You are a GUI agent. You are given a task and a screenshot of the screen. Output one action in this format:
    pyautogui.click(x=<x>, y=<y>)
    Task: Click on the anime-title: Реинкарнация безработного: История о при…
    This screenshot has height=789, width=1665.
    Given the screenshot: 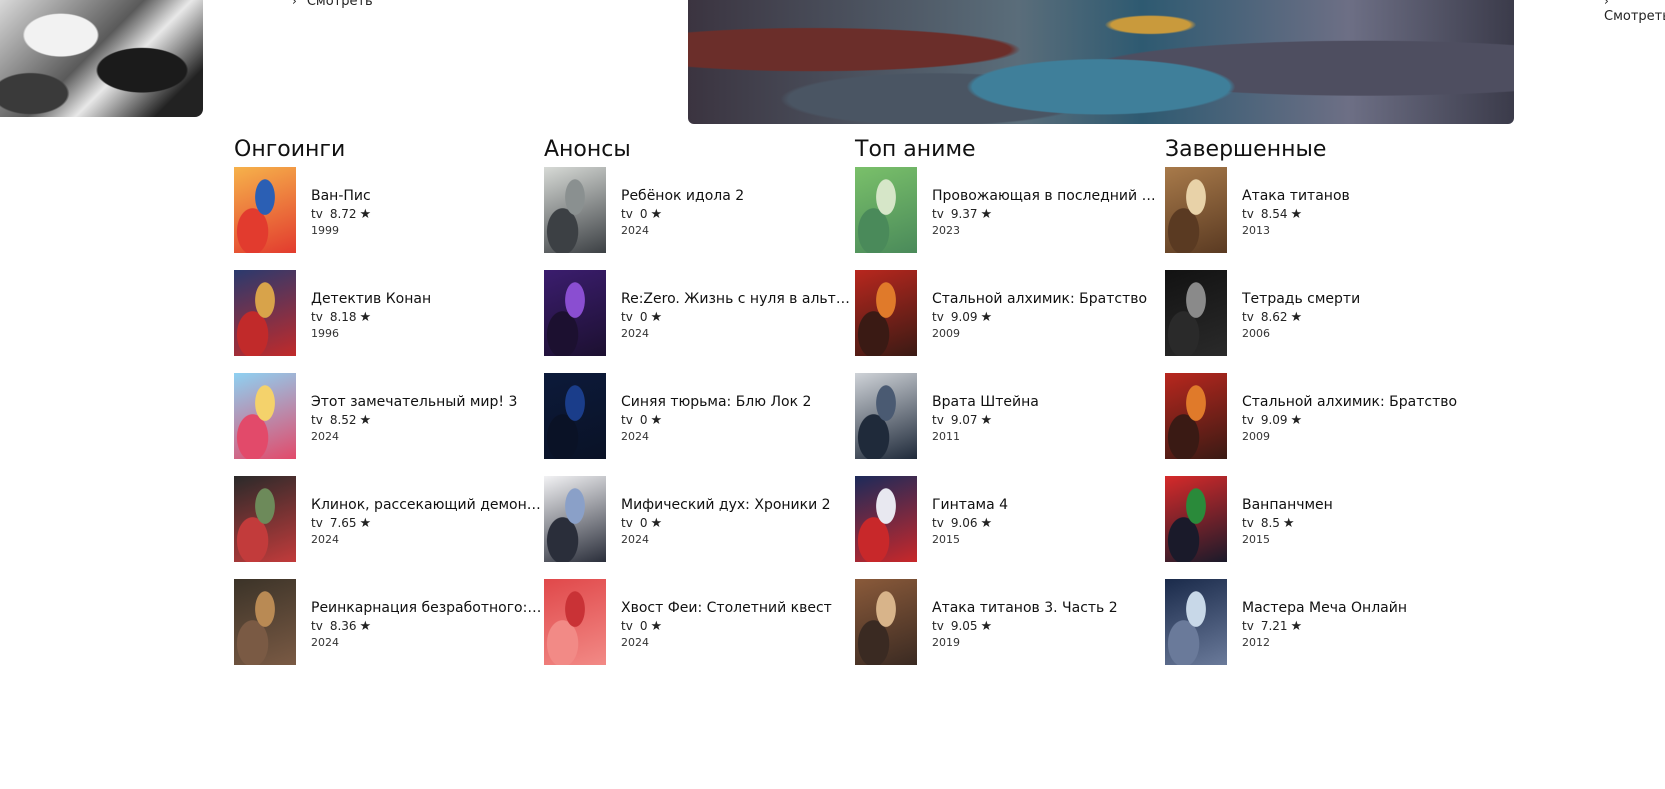 What is the action you would take?
    pyautogui.click(x=427, y=608)
    